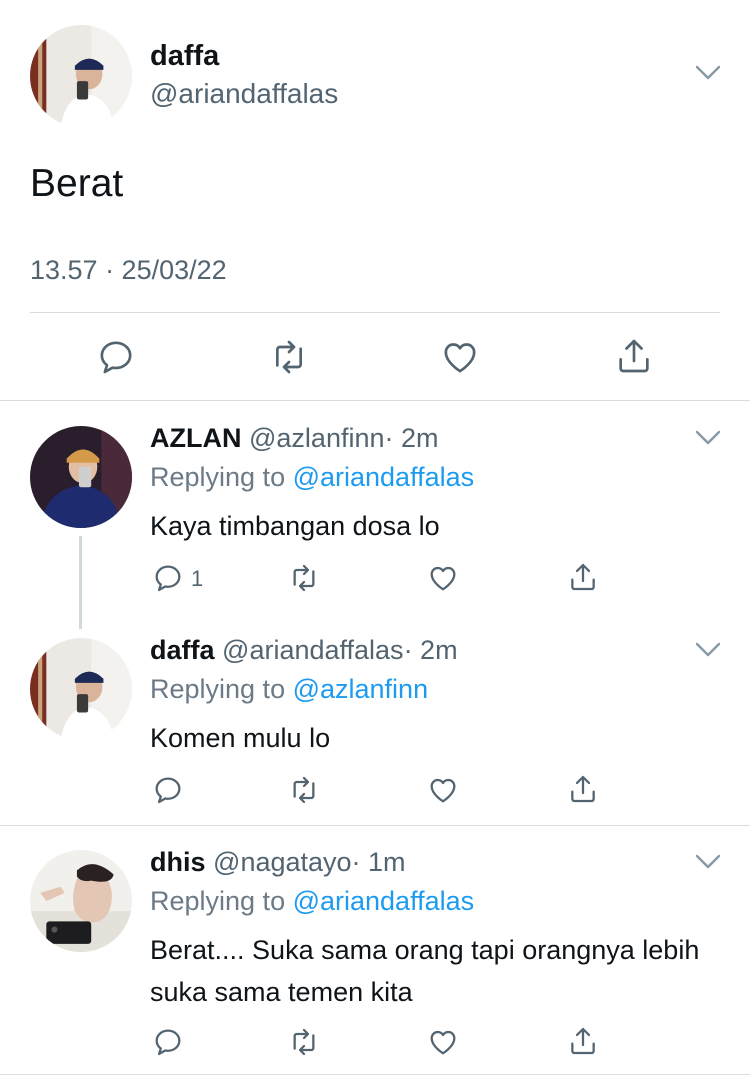  I want to click on reply-header: AZLAN @azlanfinn· 2m, so click(294, 438).